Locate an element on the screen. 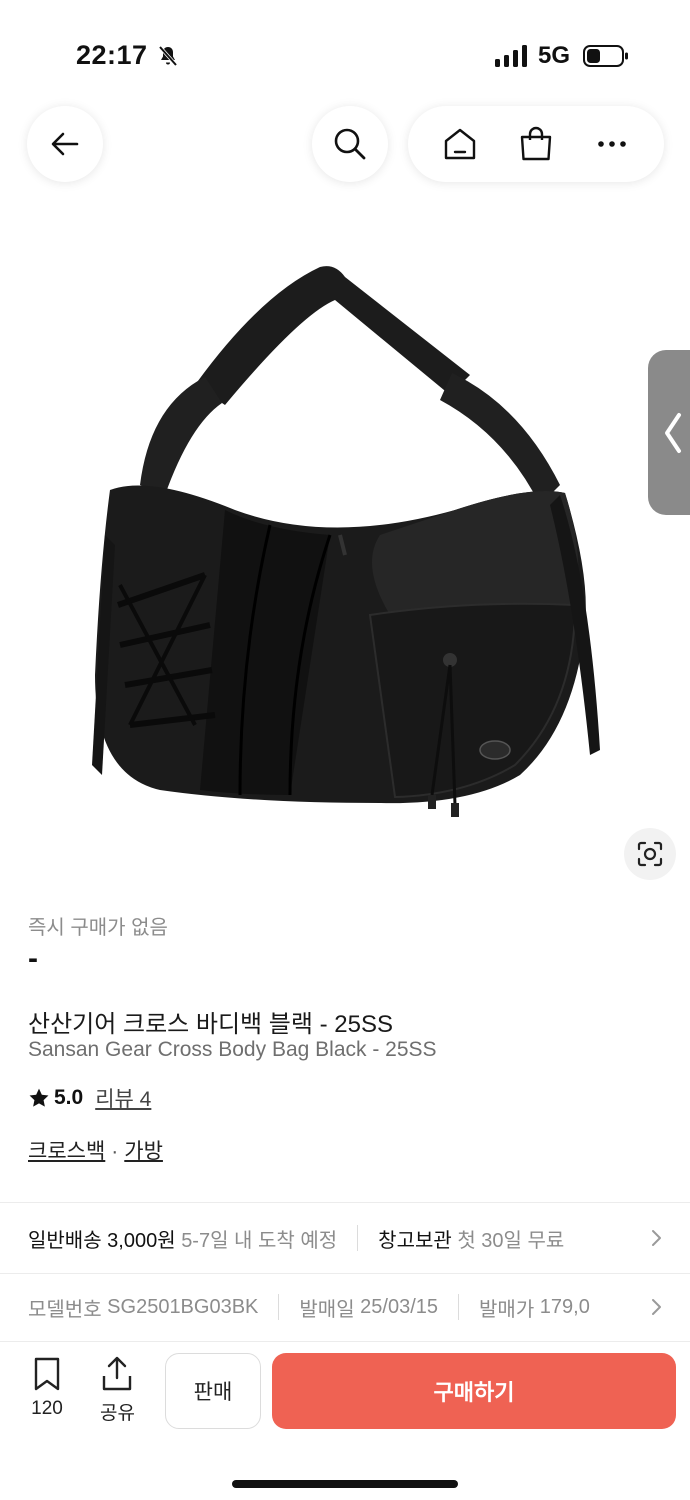 The width and height of the screenshot is (690, 1500). home-icon is located at coordinates (460, 144).